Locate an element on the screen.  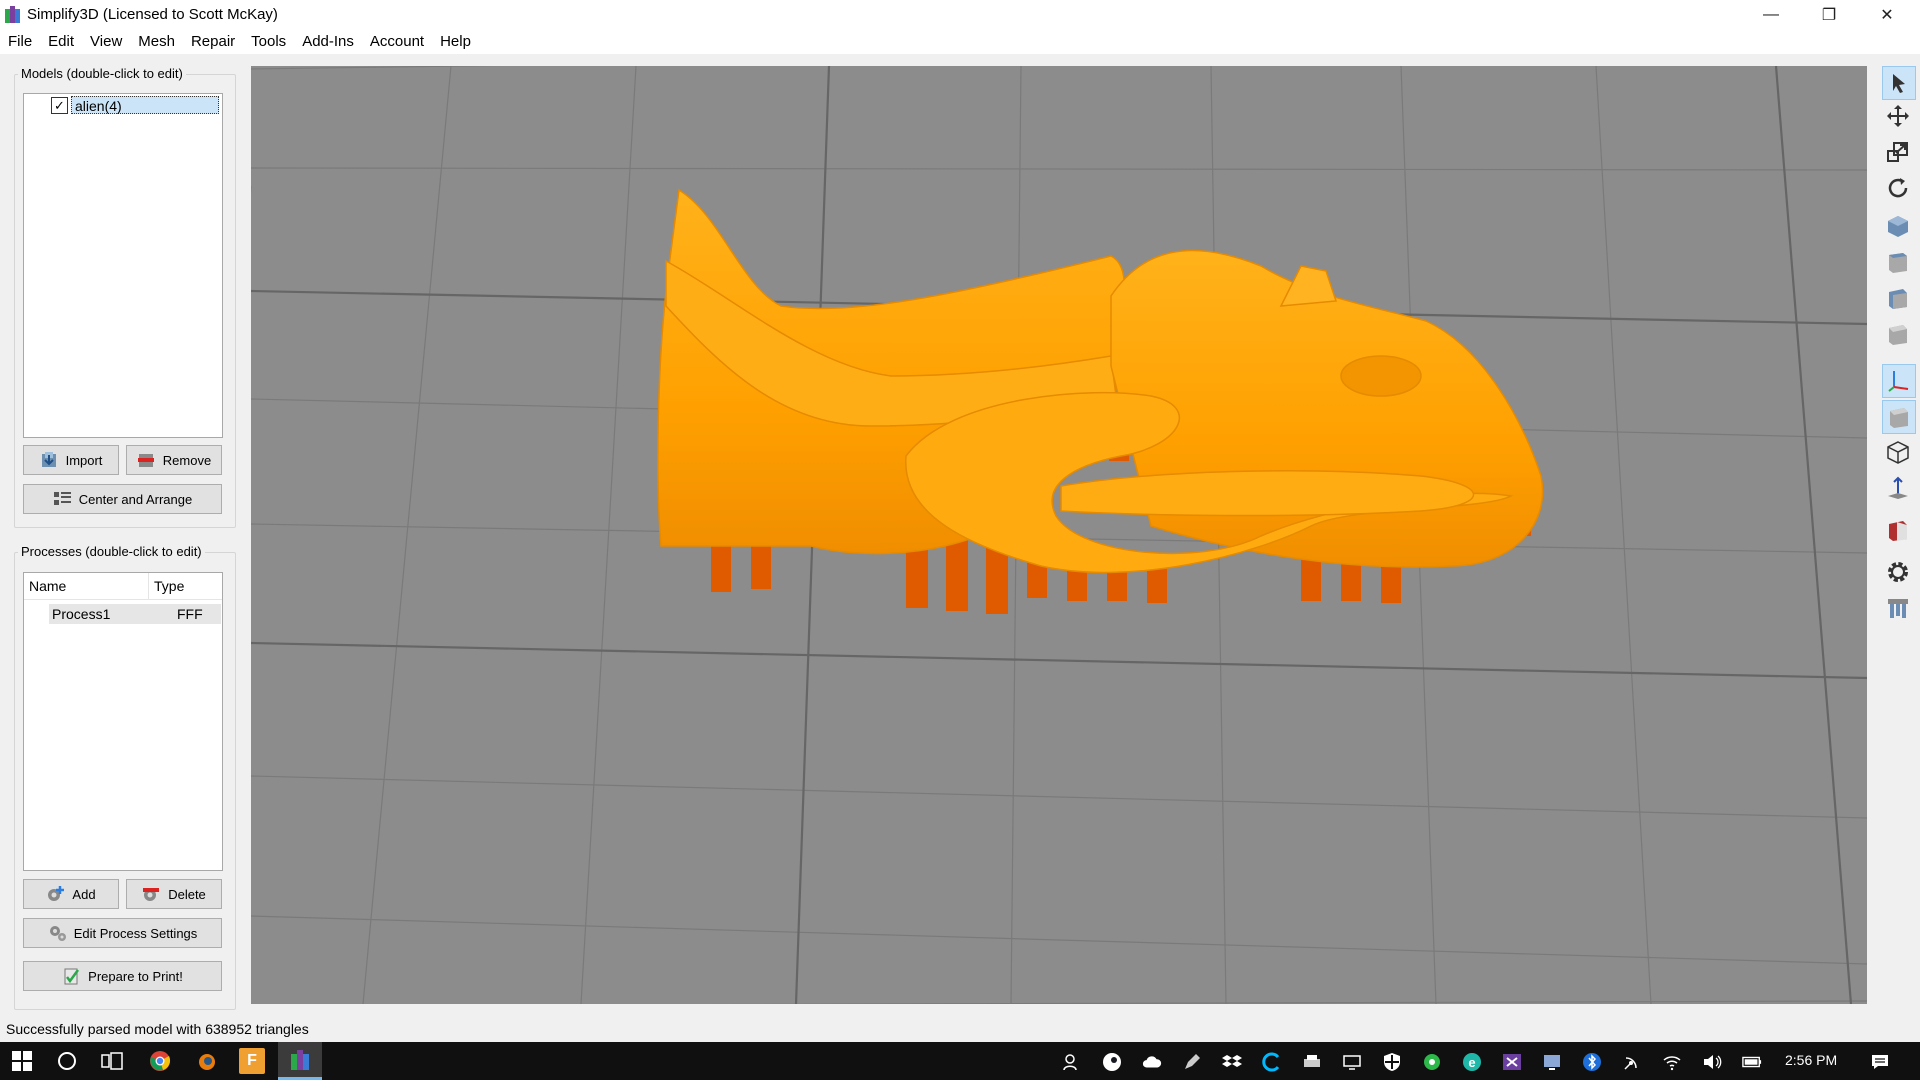
view-top-icon is located at coordinates (1898, 334).